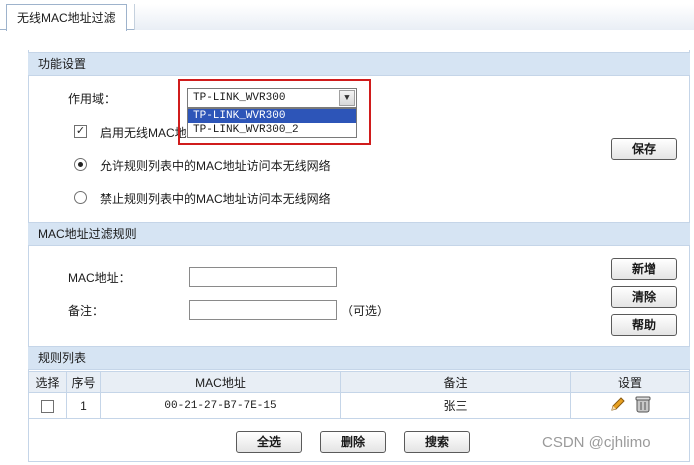 The image size is (694, 465). What do you see at coordinates (365, 311) in the screenshot?
I see `optional-hint: （可选）` at bounding box center [365, 311].